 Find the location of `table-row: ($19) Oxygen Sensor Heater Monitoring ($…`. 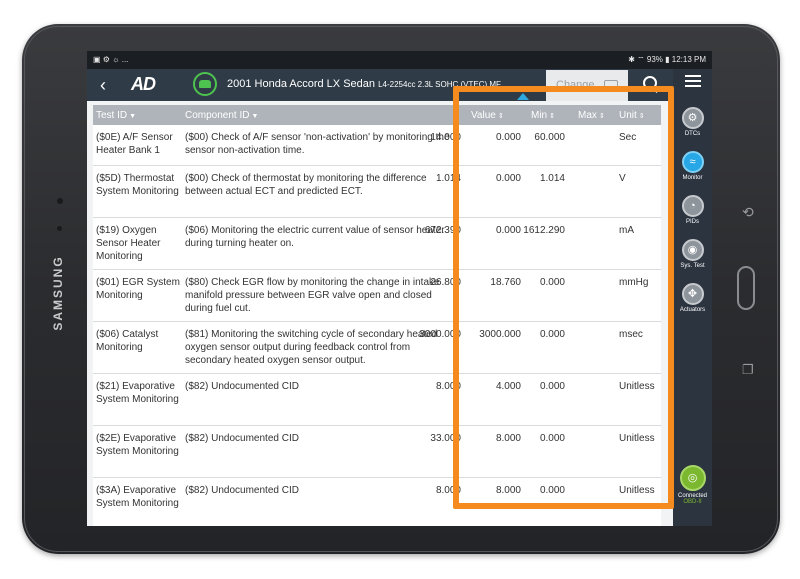

table-row: ($19) Oxygen Sensor Heater Monitoring ($… is located at coordinates (377, 244).